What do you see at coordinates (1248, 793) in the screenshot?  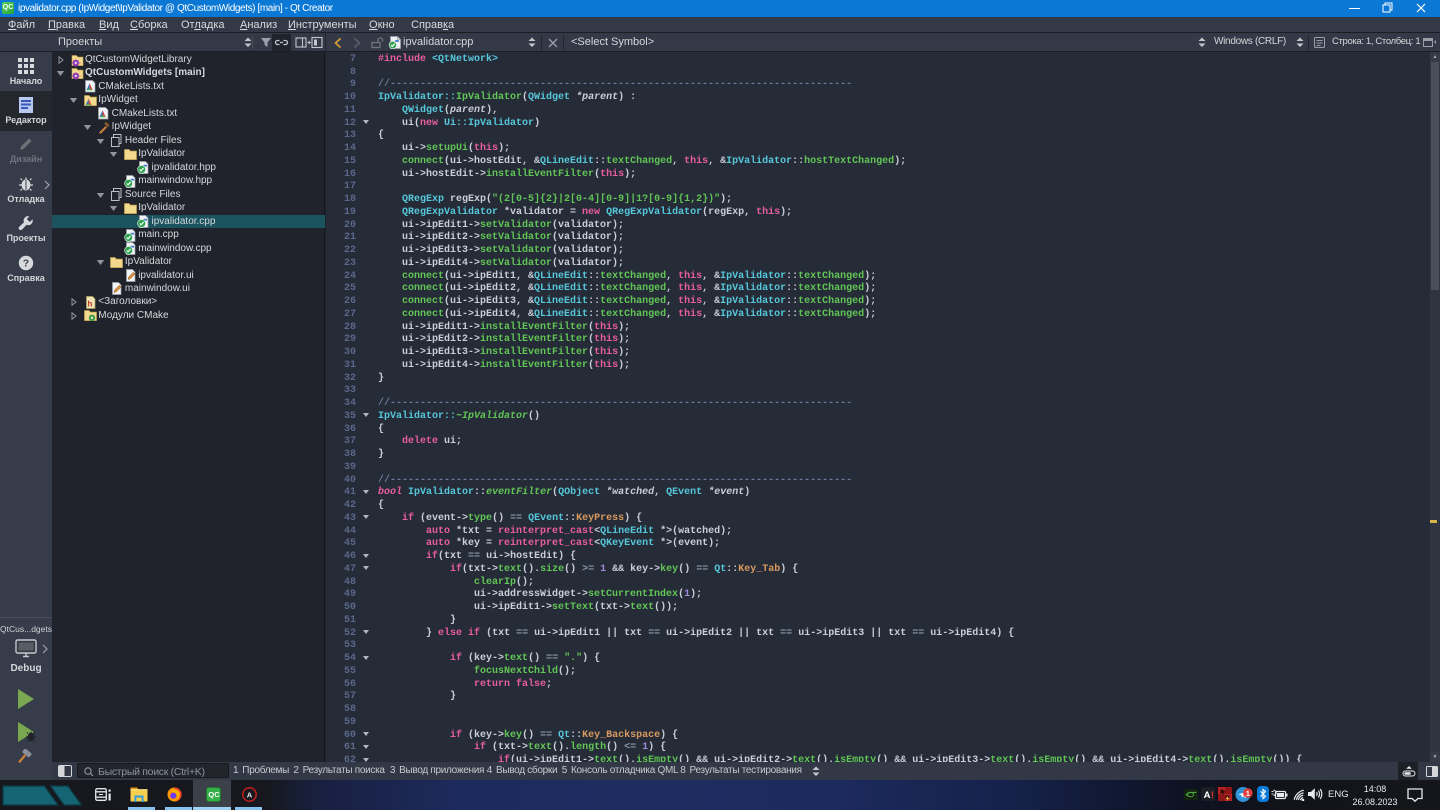 I see `svg-text: 1` at bounding box center [1248, 793].